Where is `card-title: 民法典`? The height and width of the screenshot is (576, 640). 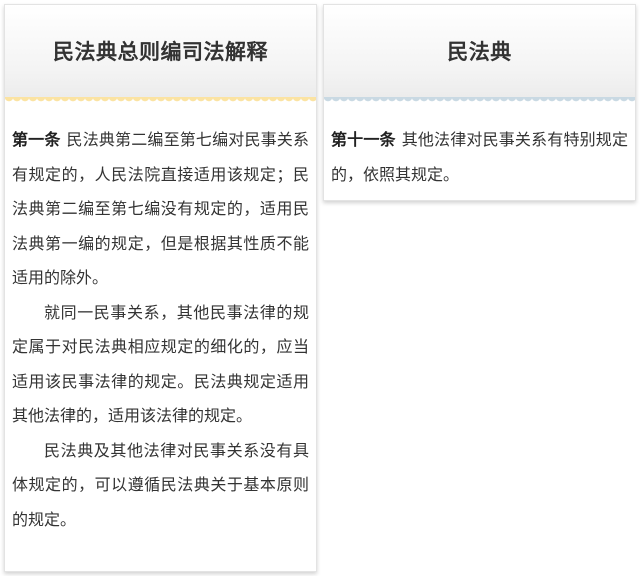
card-title: 民法典 is located at coordinates (479, 51).